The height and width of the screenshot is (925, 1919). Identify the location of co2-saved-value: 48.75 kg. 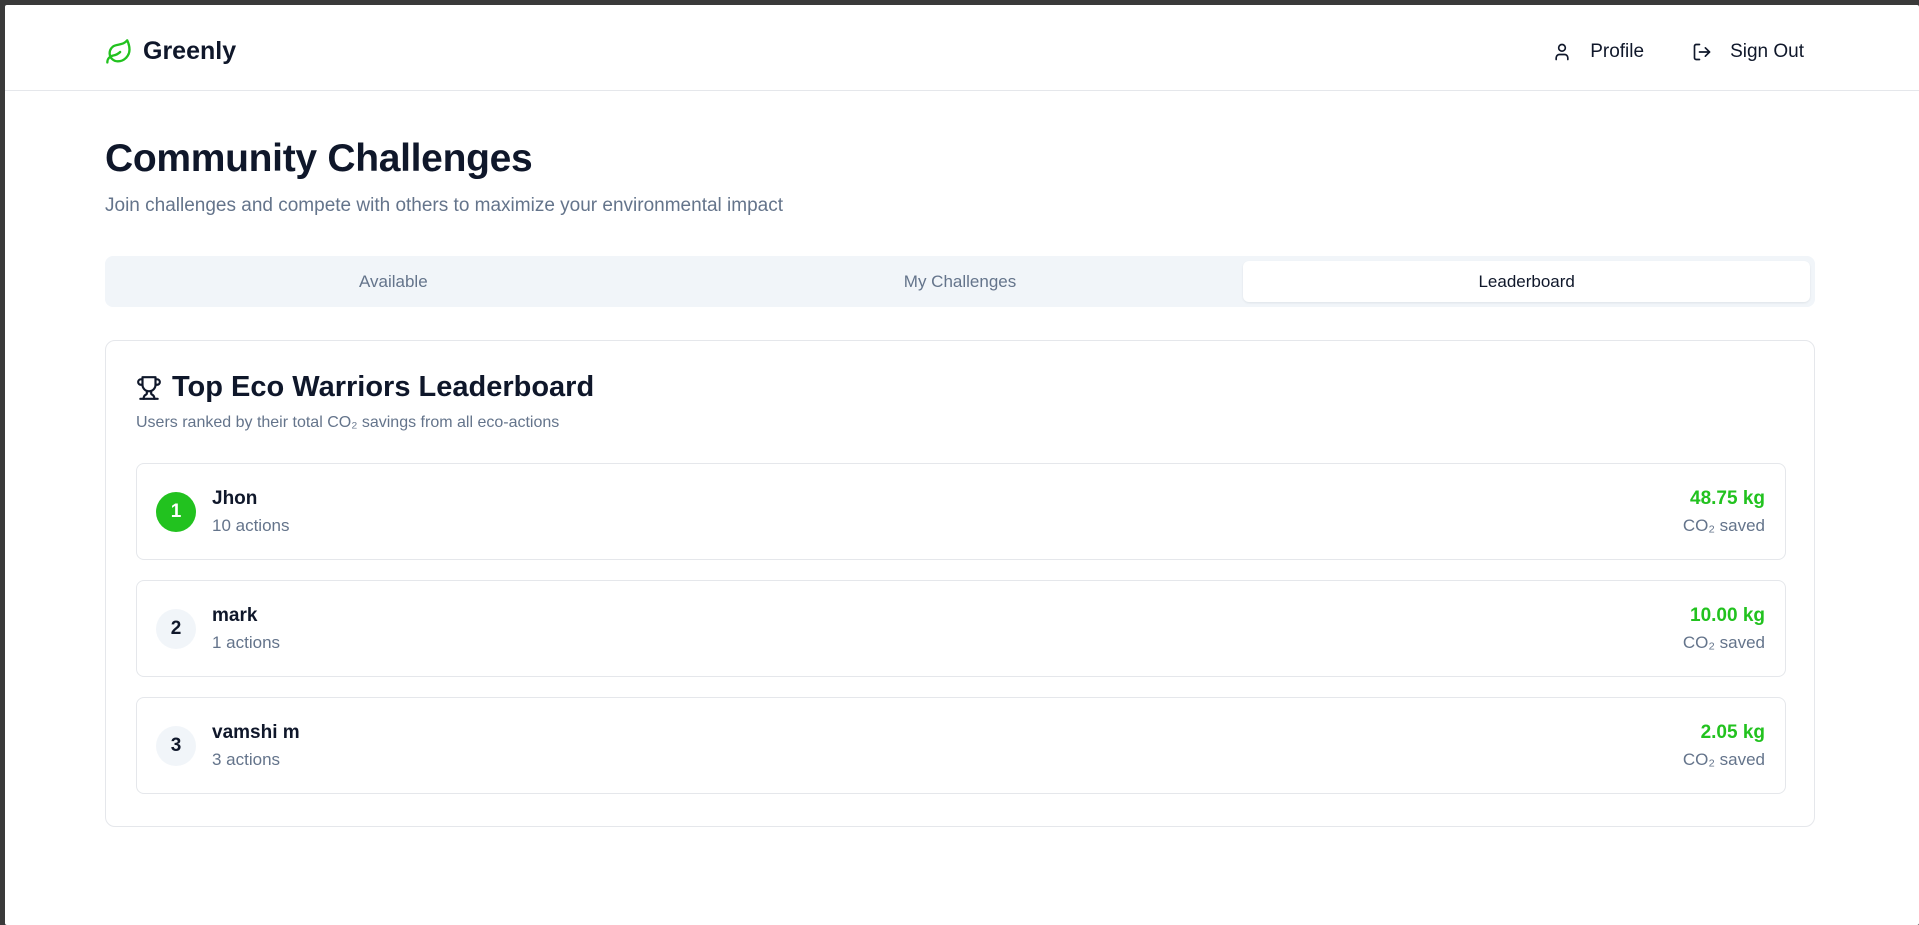
(1727, 498).